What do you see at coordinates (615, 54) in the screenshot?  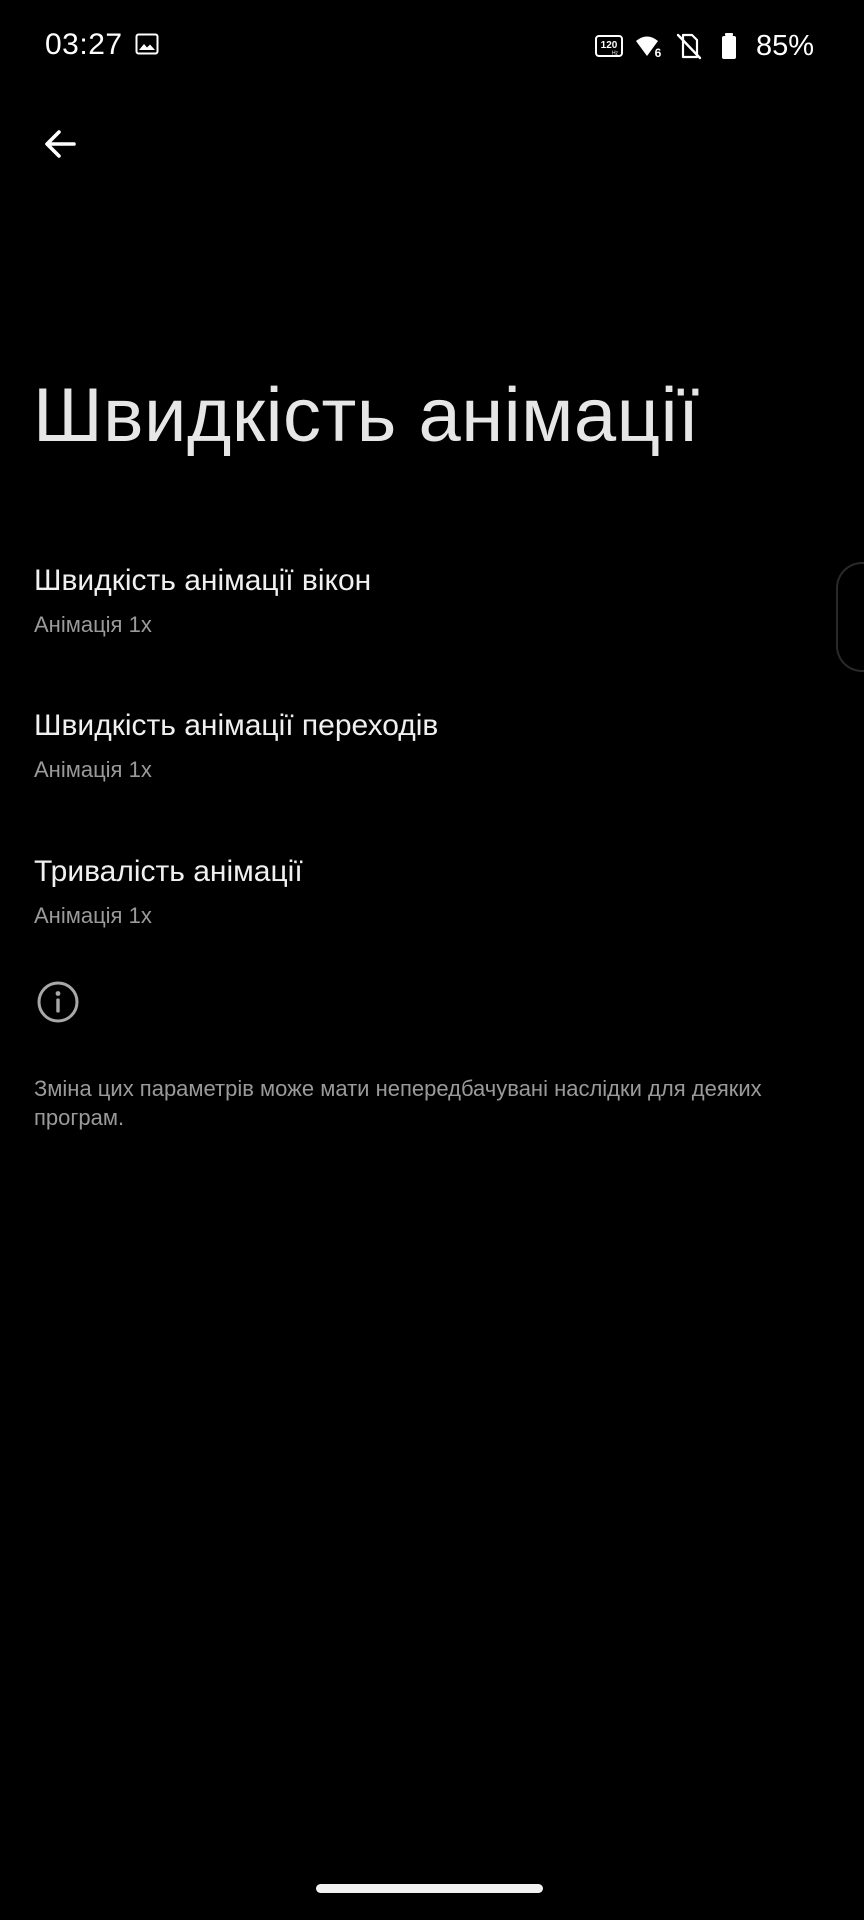 I see `refresh-rate-unit: Hz` at bounding box center [615, 54].